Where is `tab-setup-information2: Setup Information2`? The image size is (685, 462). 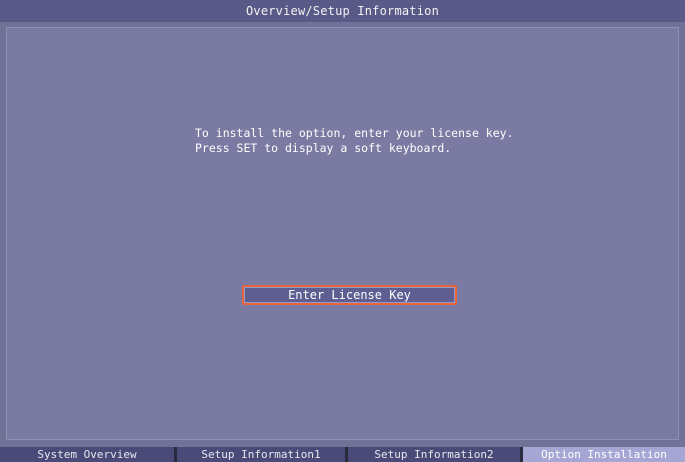 tab-setup-information2: Setup Information2 is located at coordinates (432, 454).